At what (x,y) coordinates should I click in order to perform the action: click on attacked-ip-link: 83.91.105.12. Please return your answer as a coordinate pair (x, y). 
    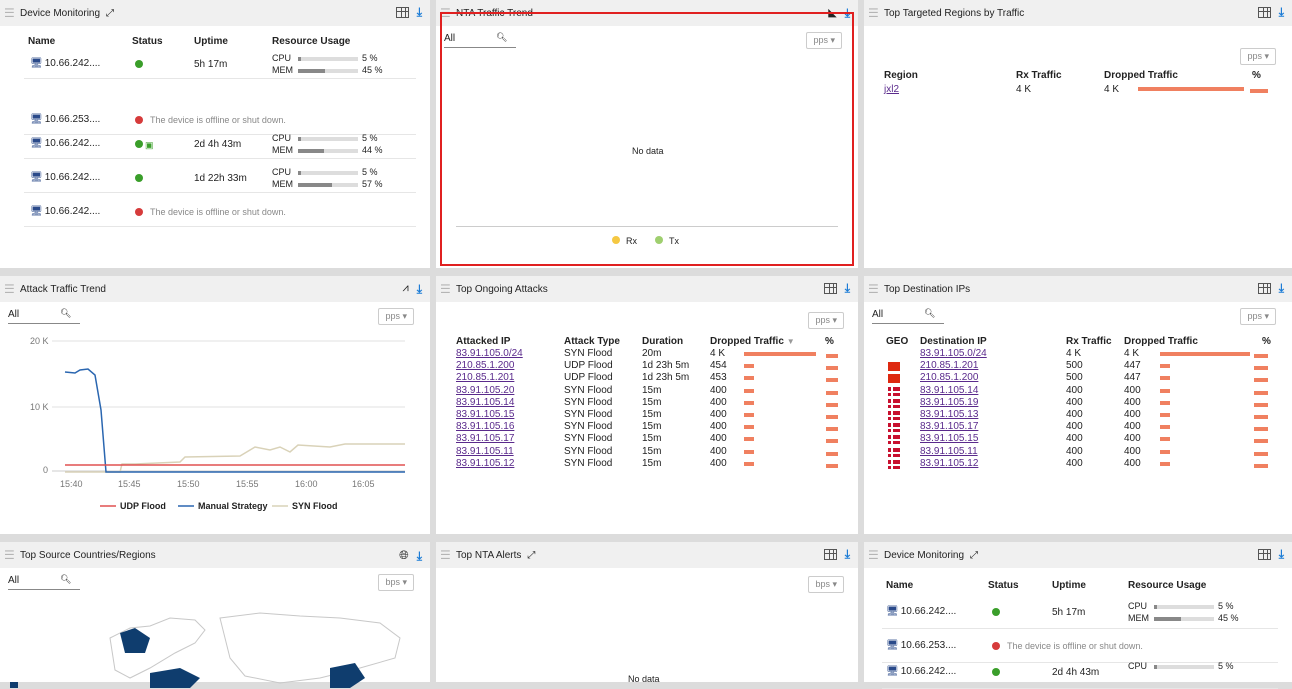
    Looking at the image, I should click on (485, 463).